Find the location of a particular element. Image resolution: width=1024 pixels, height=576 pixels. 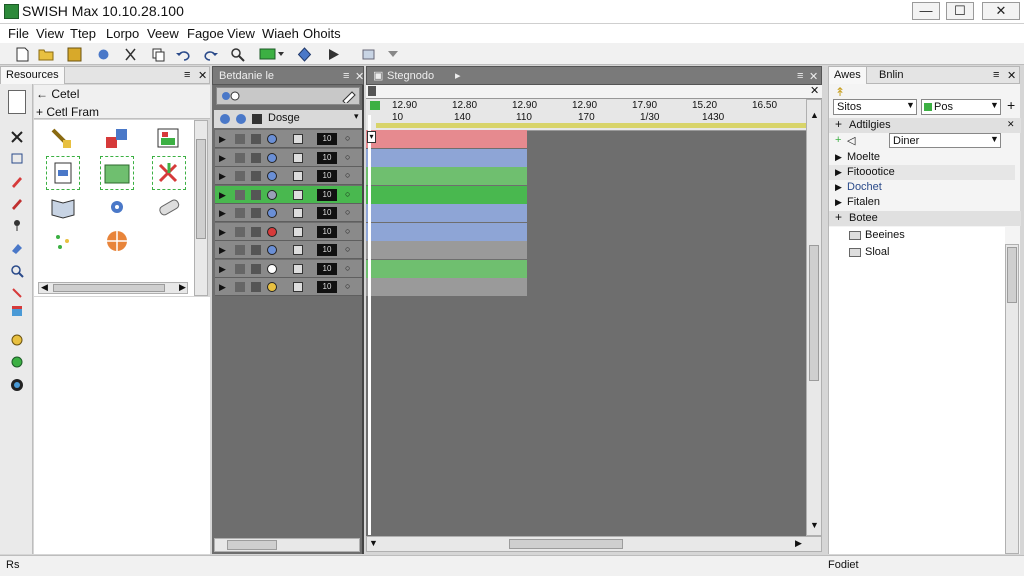

menu-veew: Veew is located at coordinates (163, 33).